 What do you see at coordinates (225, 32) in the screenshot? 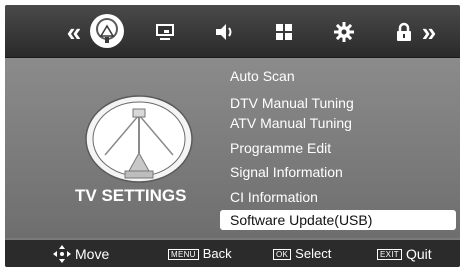
I see `speaker-icon` at bounding box center [225, 32].